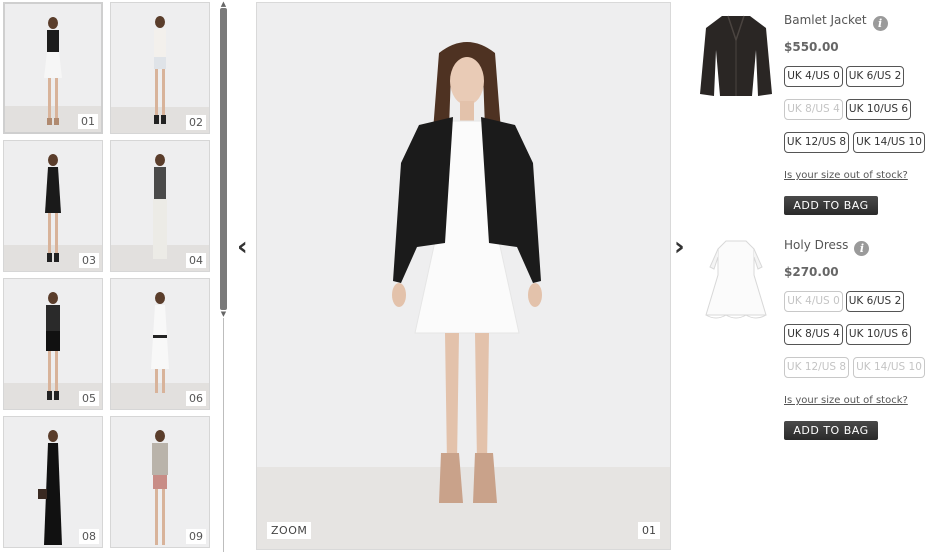  I want to click on thumbnail-scrollbar: ▲ ▼, so click(223, 159).